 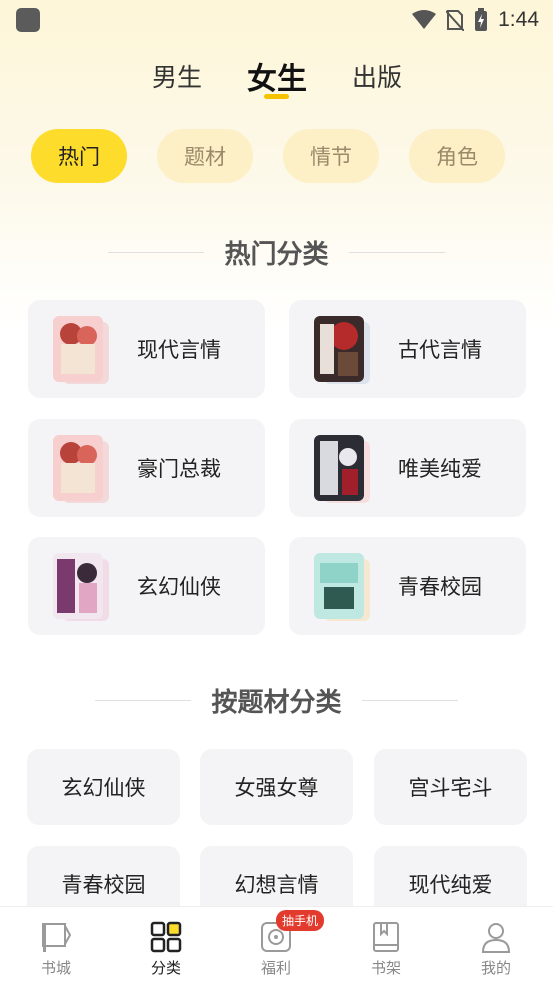 What do you see at coordinates (450, 787) in the screenshot?
I see `theme-button: 宫斗宅斗` at bounding box center [450, 787].